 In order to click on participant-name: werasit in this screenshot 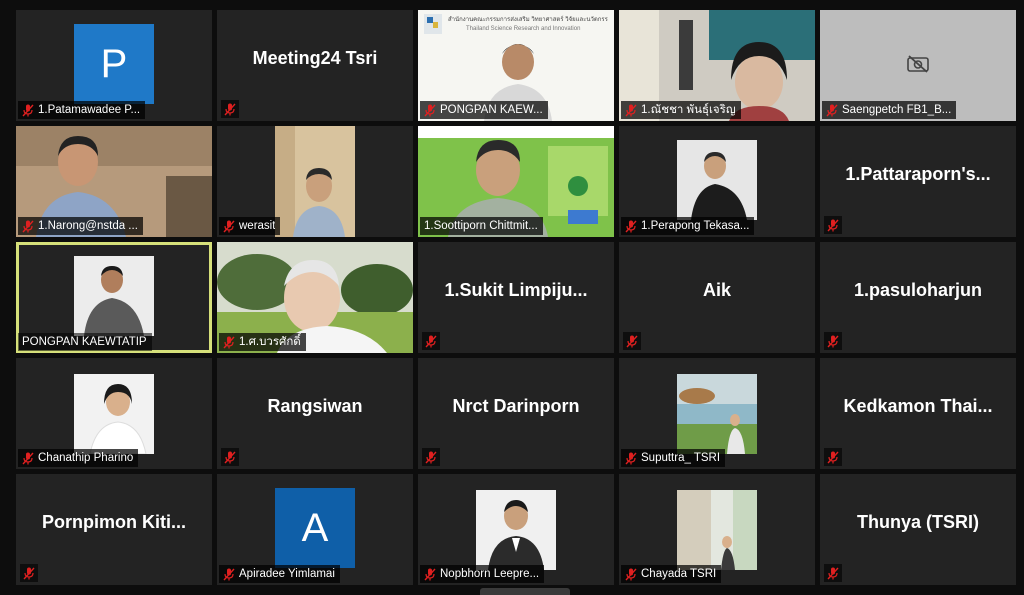, I will do `click(257, 226)`.